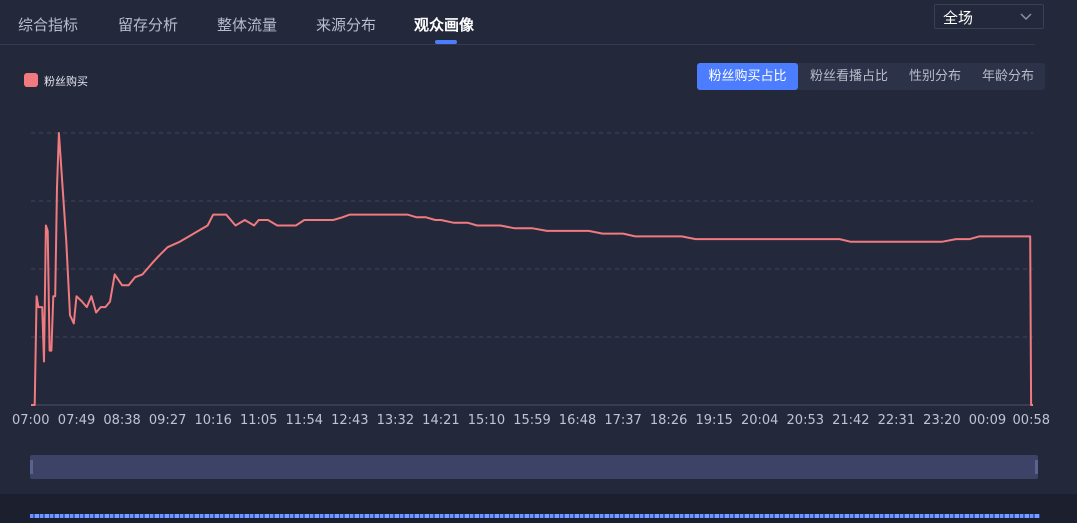 The height and width of the screenshot is (523, 1077). Describe the element at coordinates (167, 420) in the screenshot. I see `x-tick-label: 09:27` at that location.